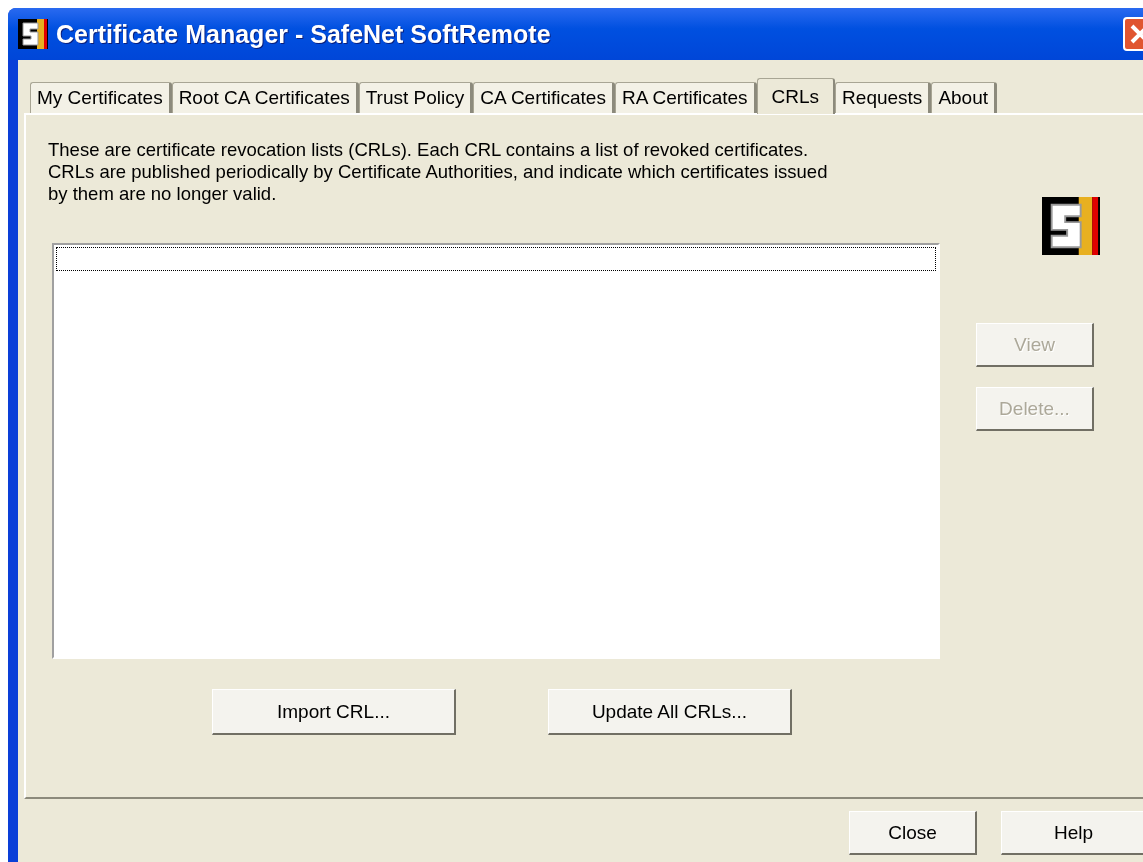 The width and height of the screenshot is (1143, 862). I want to click on description-text: These are certificate revocation lists (CRLs). Each CRL contains a list of revoked certificates. CRLs are published periodically by Certificate Authorities, and indicate which certificates issued by them are no longer valid., so click(438, 172).